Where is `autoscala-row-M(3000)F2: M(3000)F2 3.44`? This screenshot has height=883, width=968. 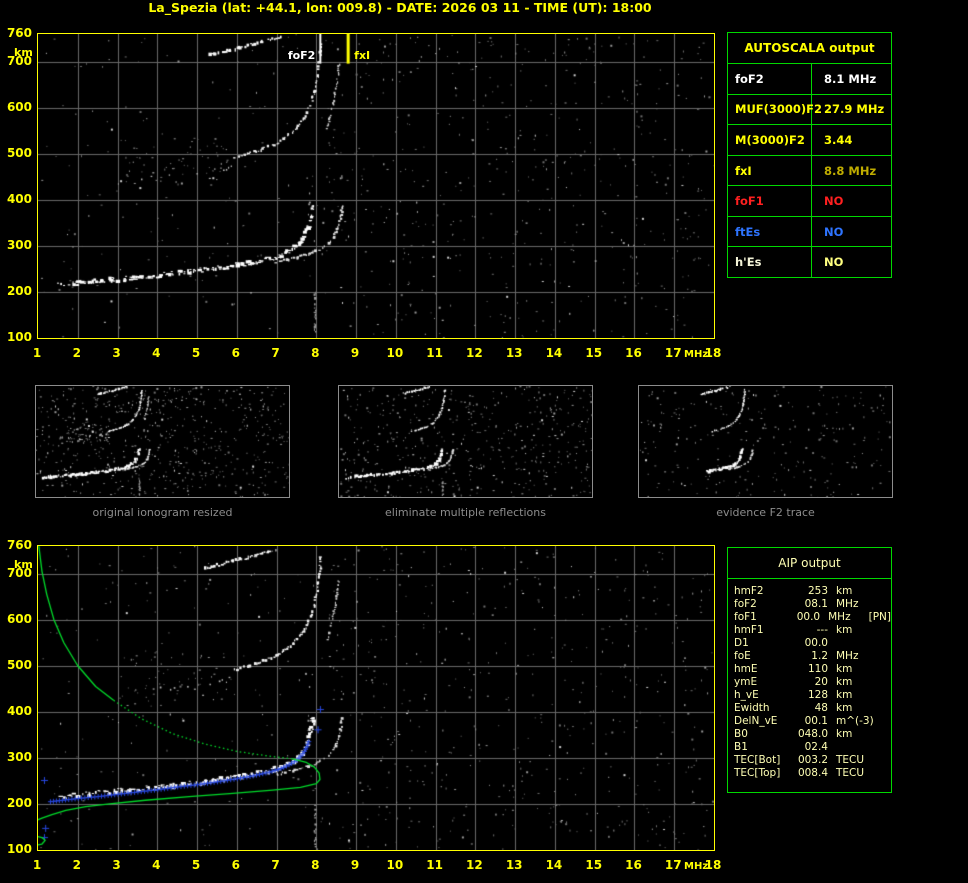
autoscala-row-M(3000)F2: M(3000)F2 3.44 is located at coordinates (809, 140).